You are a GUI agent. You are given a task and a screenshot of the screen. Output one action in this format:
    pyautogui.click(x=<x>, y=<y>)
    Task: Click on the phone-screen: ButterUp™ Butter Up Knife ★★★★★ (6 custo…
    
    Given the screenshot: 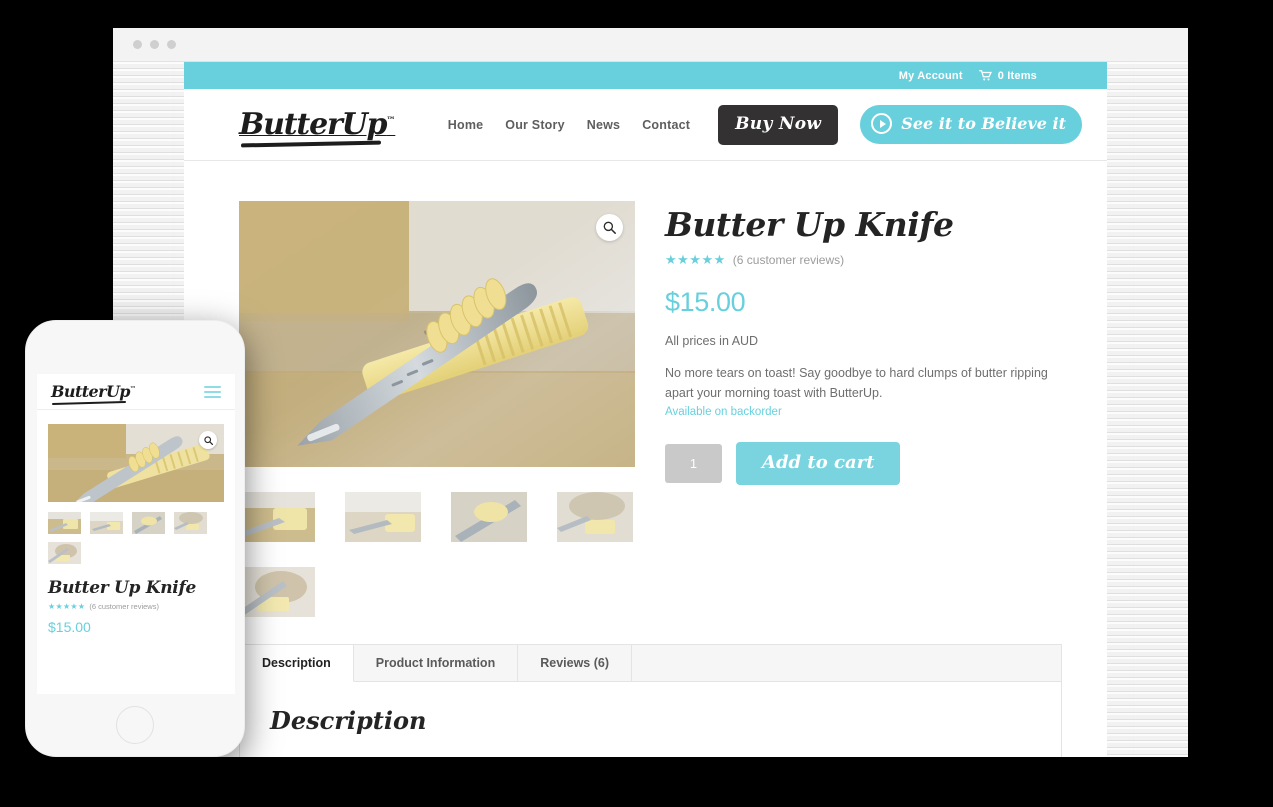 What is the action you would take?
    pyautogui.click(x=136, y=534)
    